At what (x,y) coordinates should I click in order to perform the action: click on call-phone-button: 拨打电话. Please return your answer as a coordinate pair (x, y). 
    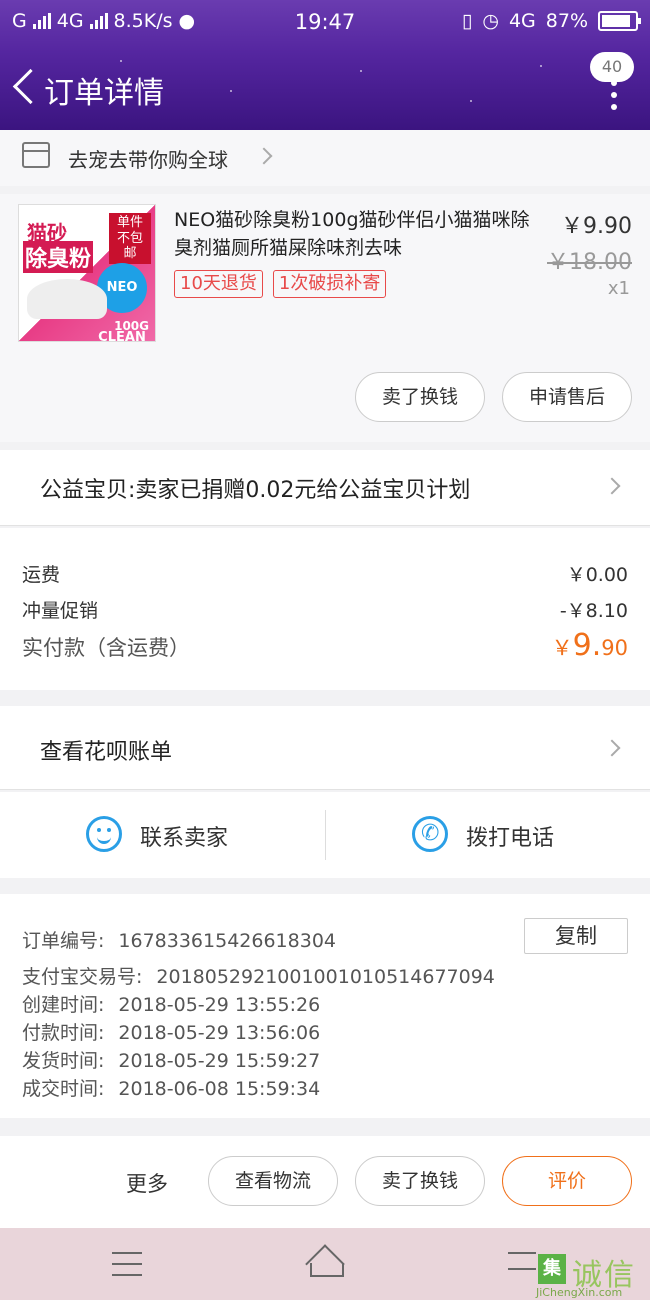
    Looking at the image, I should click on (488, 835).